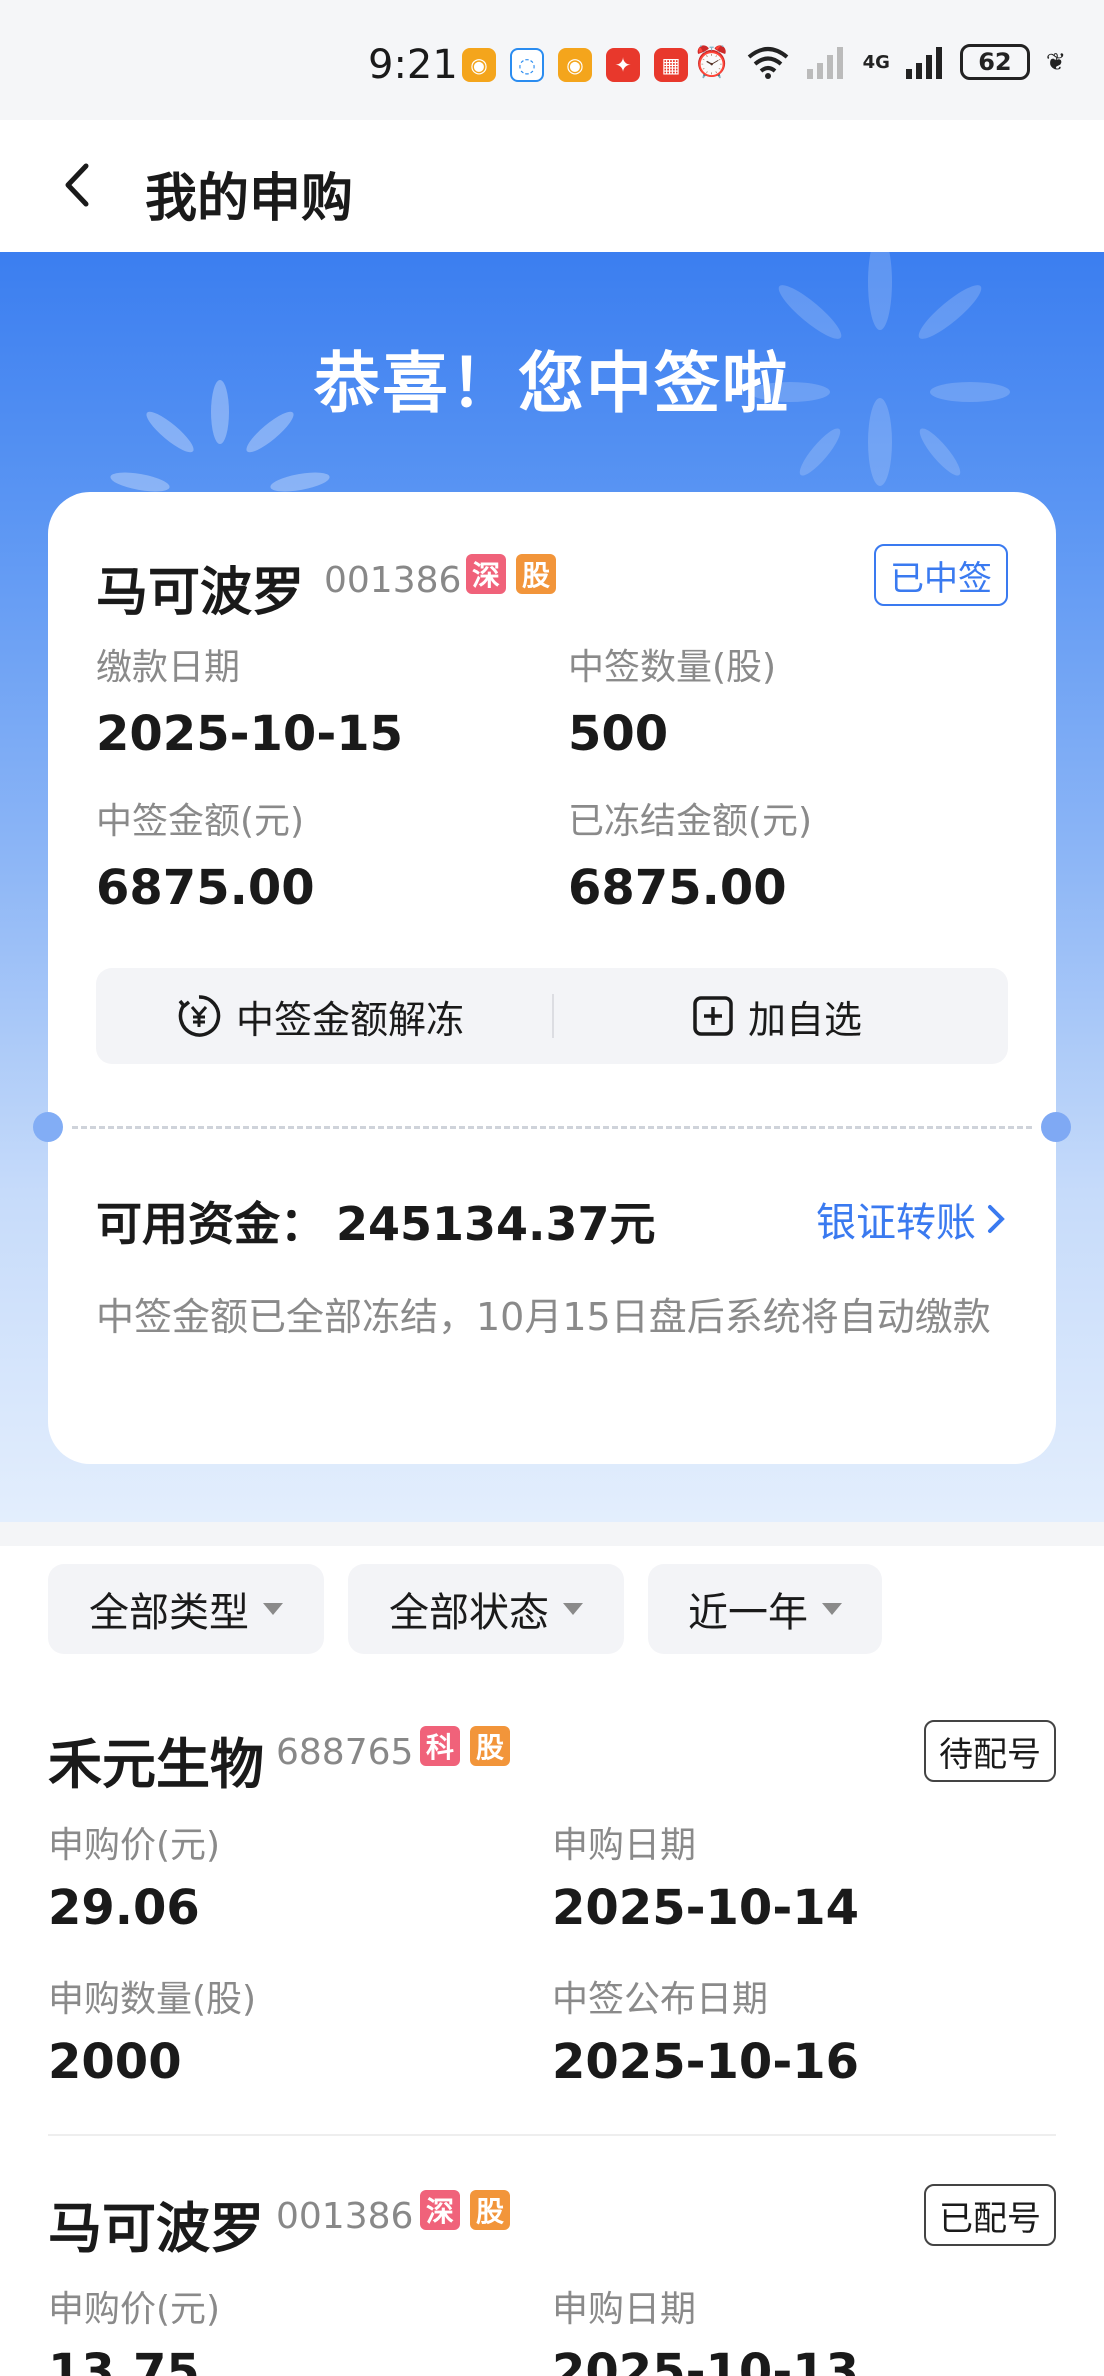 This screenshot has height=2376, width=1104. I want to click on action-divider, so click(553, 1016).